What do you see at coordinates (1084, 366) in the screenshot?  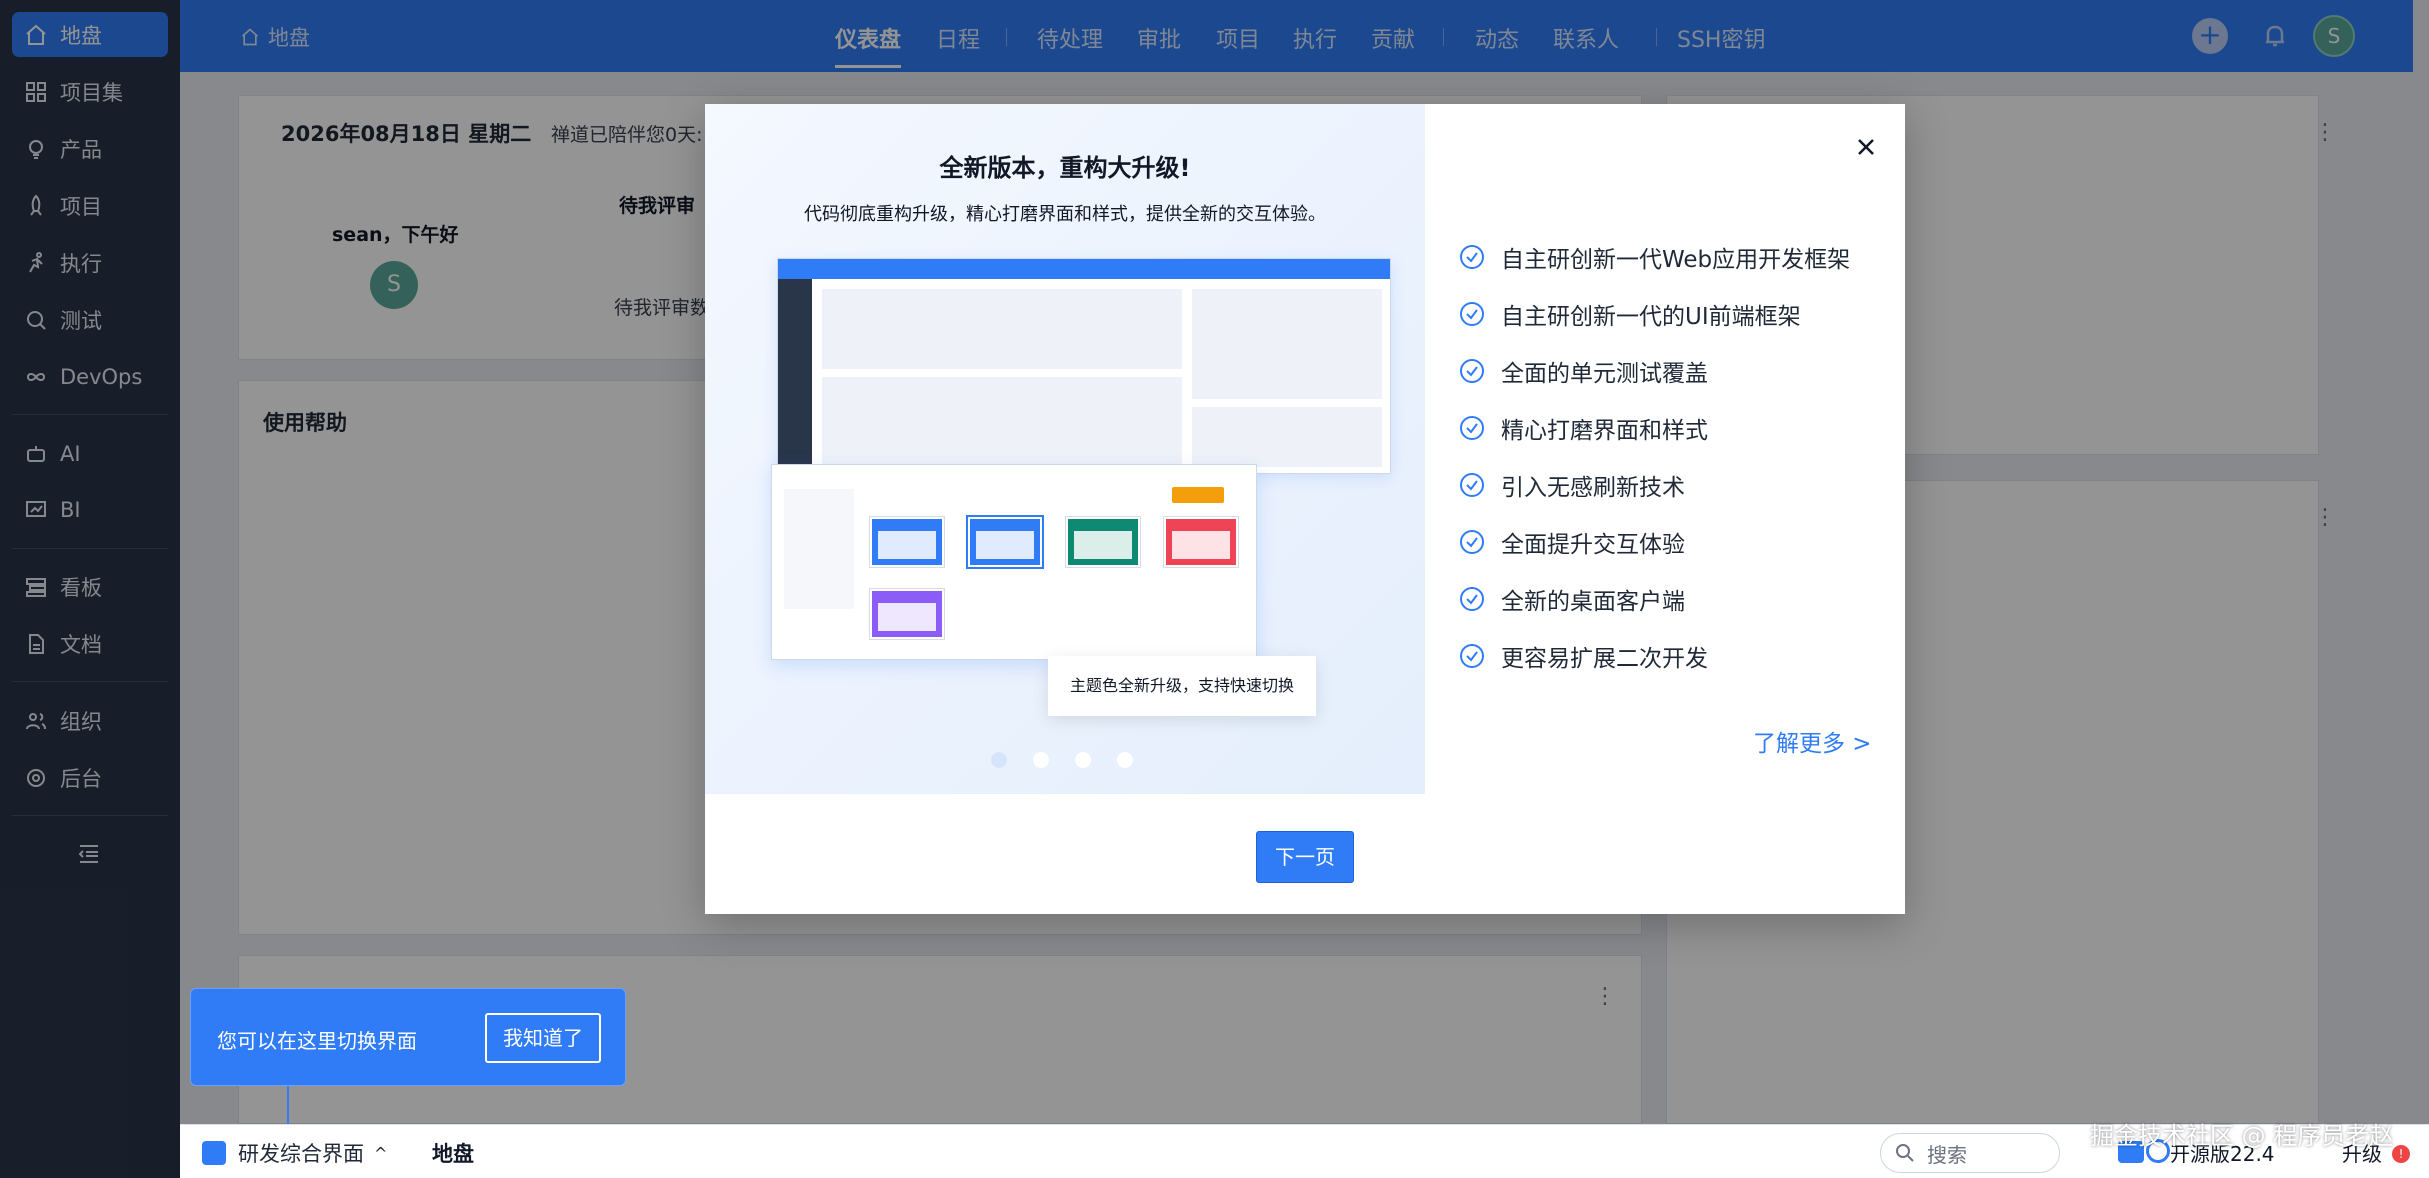 I see `screenshot-illustration` at bounding box center [1084, 366].